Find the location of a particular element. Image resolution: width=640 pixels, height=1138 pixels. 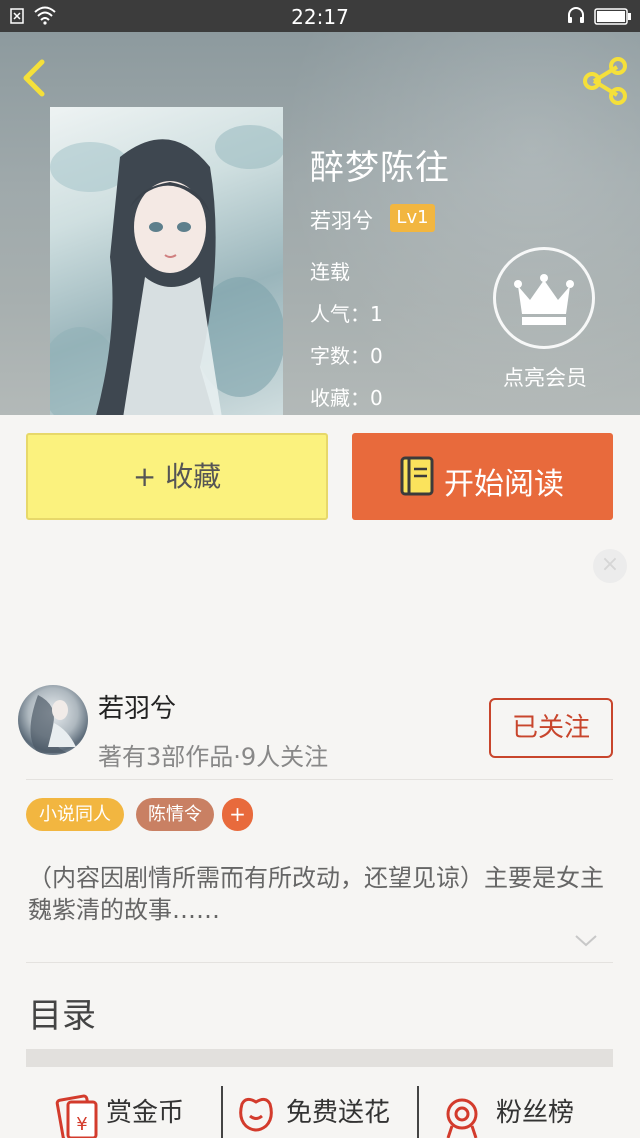

close-icon: × is located at coordinates (610, 566).